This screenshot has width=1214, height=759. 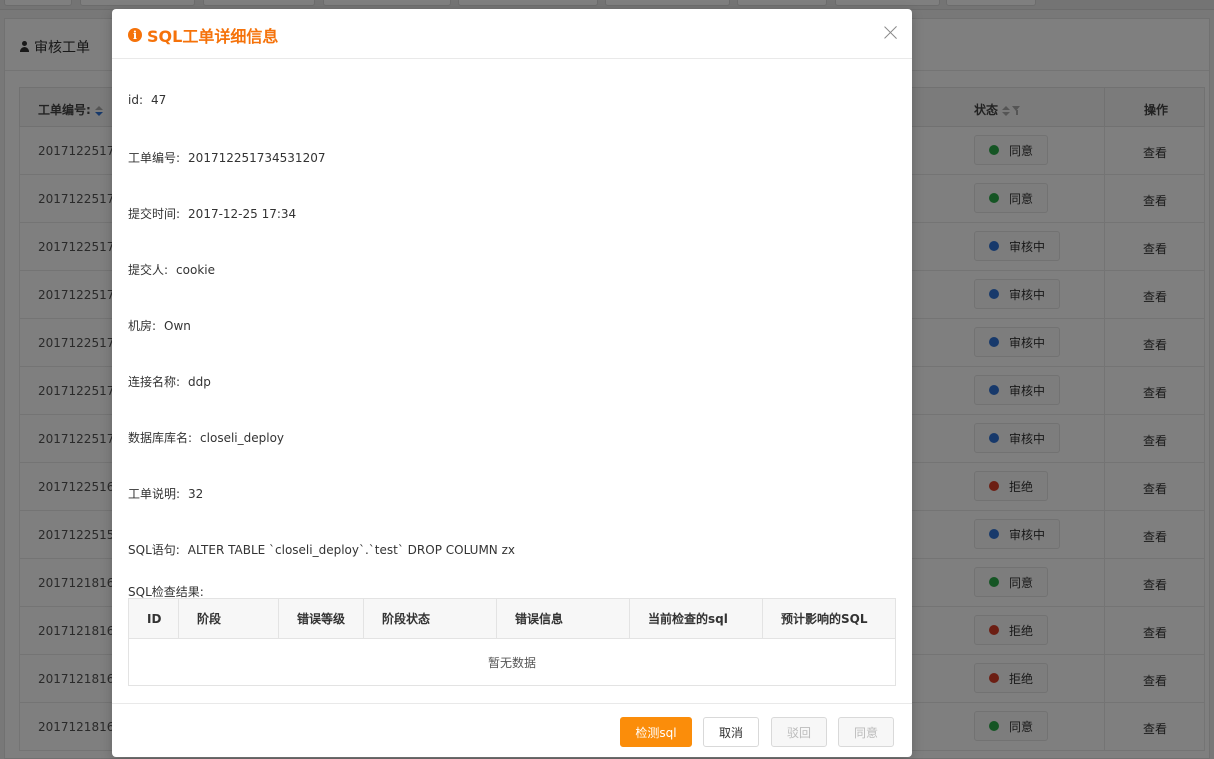 What do you see at coordinates (135, 35) in the screenshot?
I see `info-icon: i` at bounding box center [135, 35].